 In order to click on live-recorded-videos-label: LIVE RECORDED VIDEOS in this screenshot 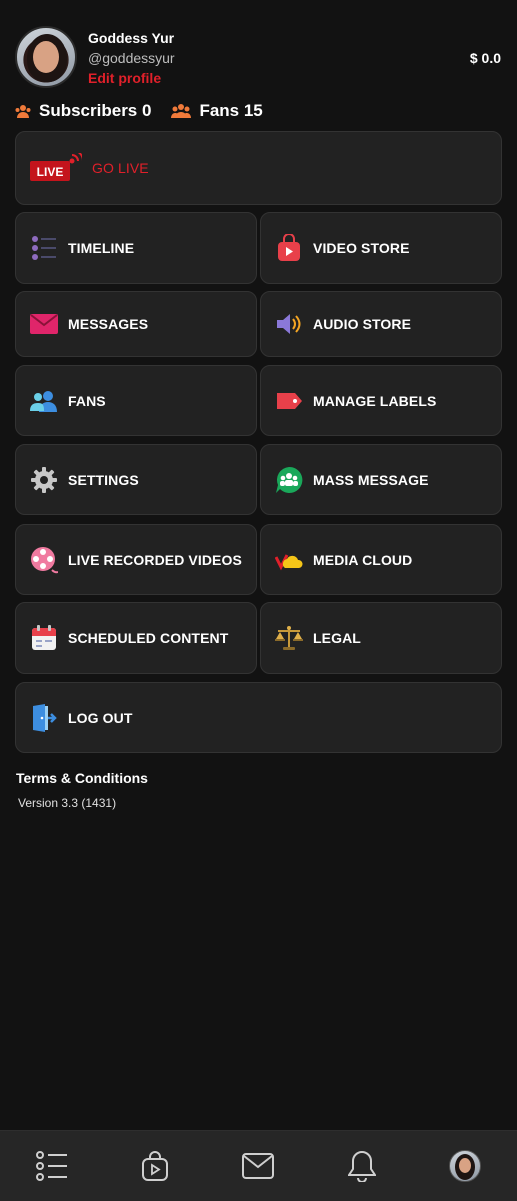, I will do `click(155, 559)`.